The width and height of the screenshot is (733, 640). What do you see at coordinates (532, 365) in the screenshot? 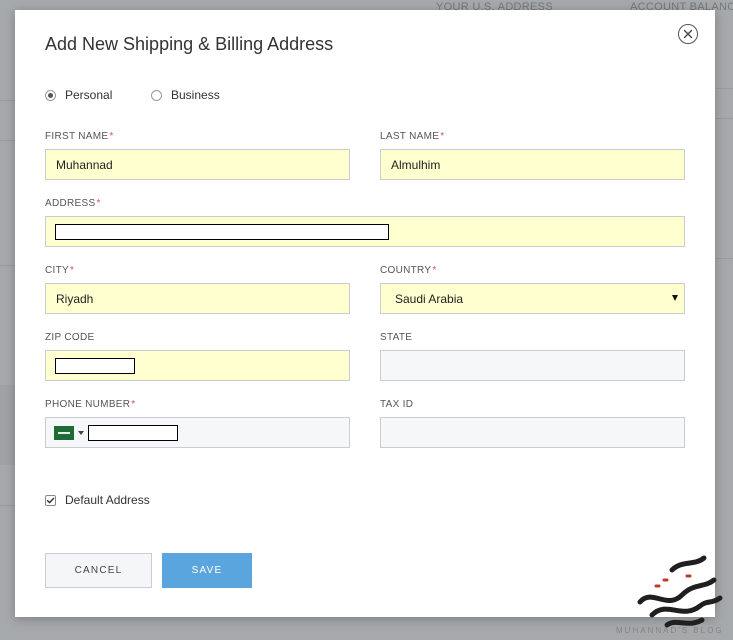
I see `state-input` at bounding box center [532, 365].